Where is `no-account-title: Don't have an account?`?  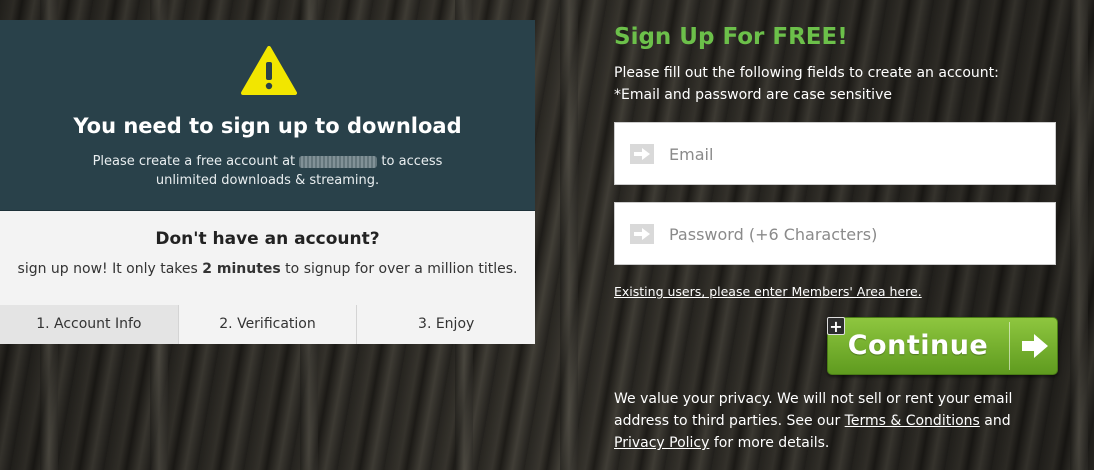
no-account-title: Don't have an account? is located at coordinates (267, 239).